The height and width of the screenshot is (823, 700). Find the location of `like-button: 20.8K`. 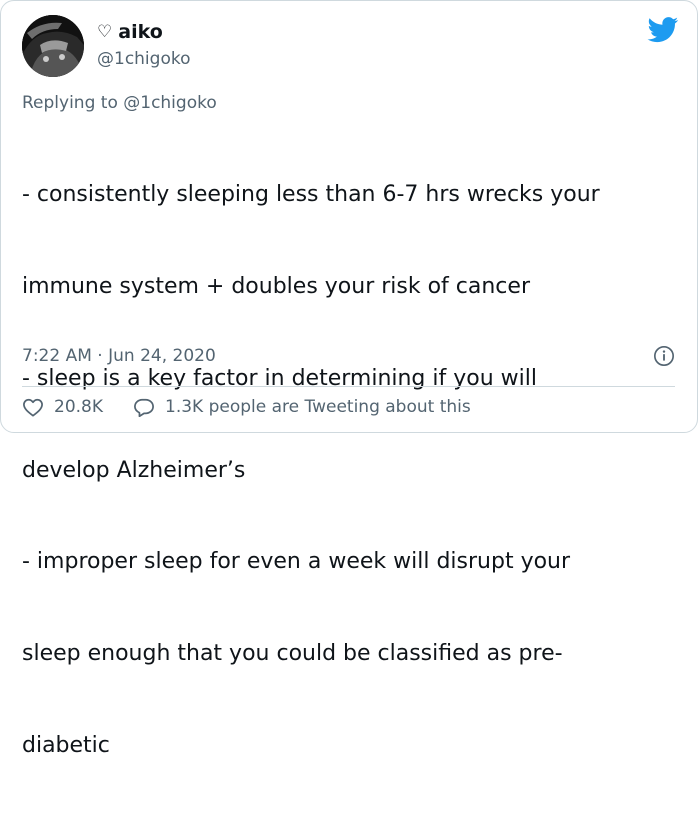

like-button: 20.8K is located at coordinates (62, 407).